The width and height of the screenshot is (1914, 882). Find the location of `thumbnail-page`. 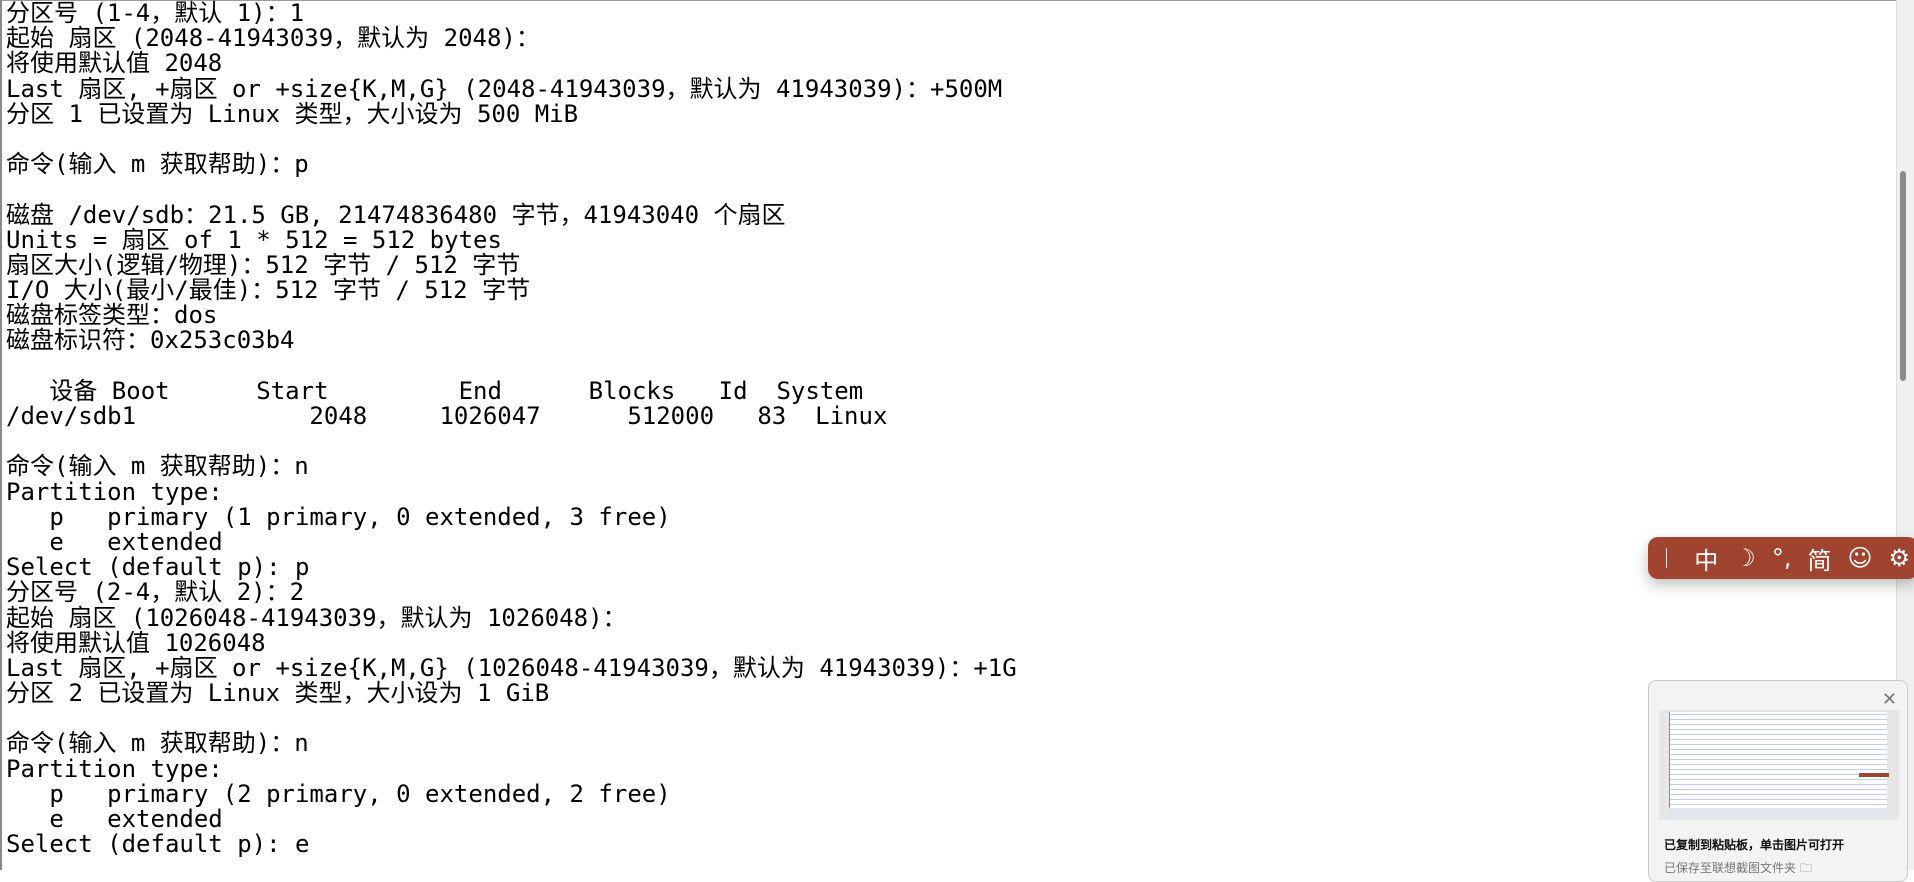

thumbnail-page is located at coordinates (1778, 760).